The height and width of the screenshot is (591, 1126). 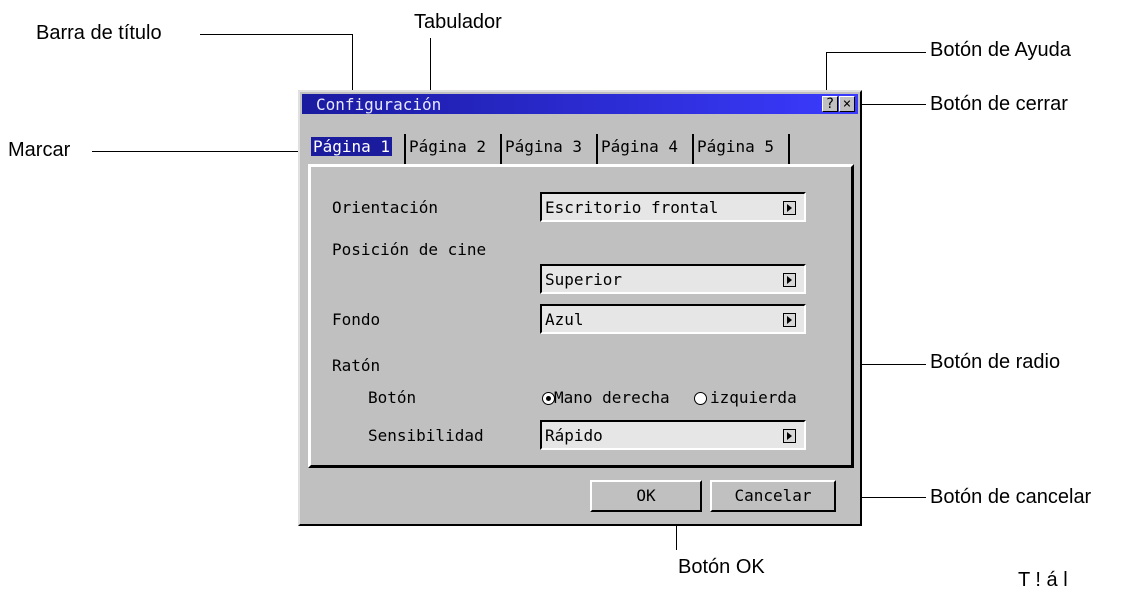 What do you see at coordinates (995, 362) in the screenshot?
I see `callout-radio-button: Botón de radio` at bounding box center [995, 362].